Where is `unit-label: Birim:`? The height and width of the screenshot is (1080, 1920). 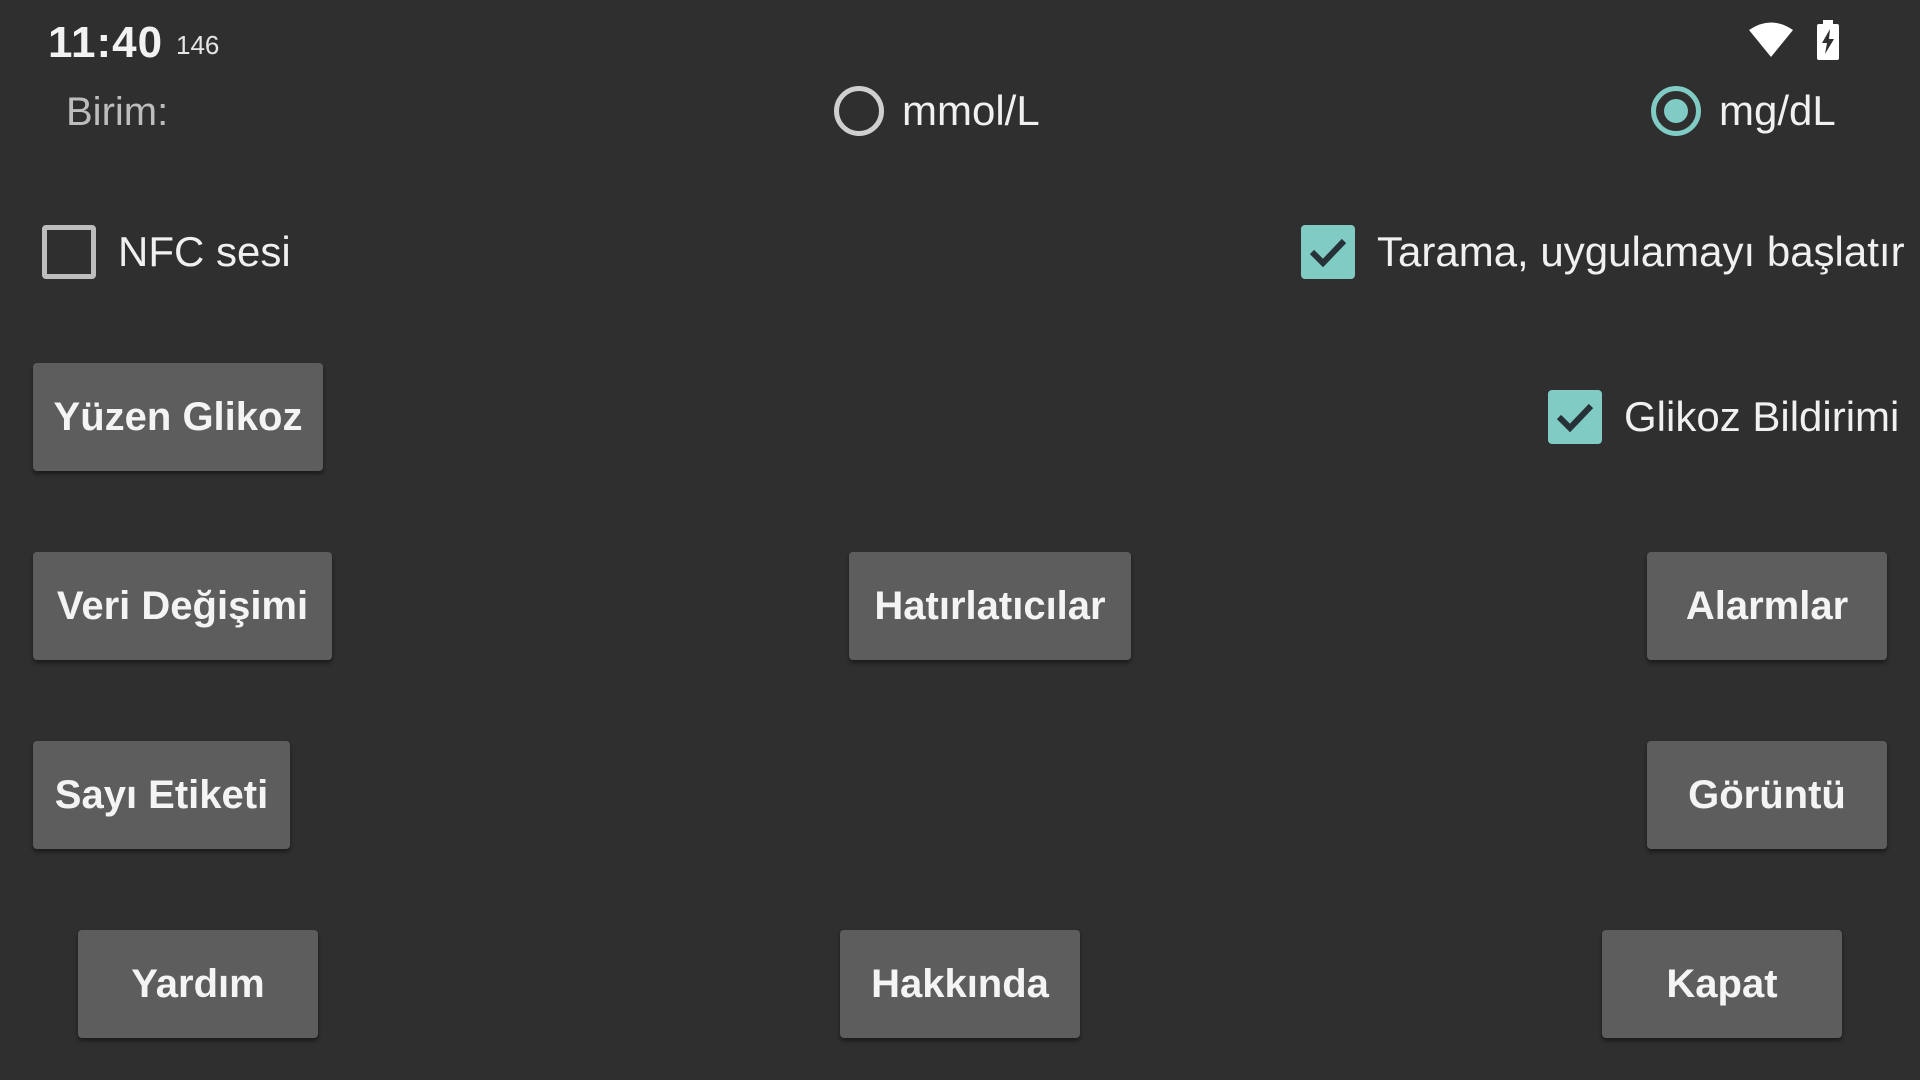
unit-label: Birim: is located at coordinates (117, 112).